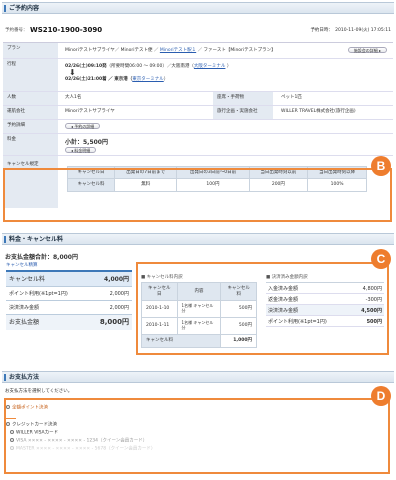 This screenshot has height=480, width=396. Describe the element at coordinates (30, 126) in the screenshot. I see `detail-label: 予約詳細` at that location.